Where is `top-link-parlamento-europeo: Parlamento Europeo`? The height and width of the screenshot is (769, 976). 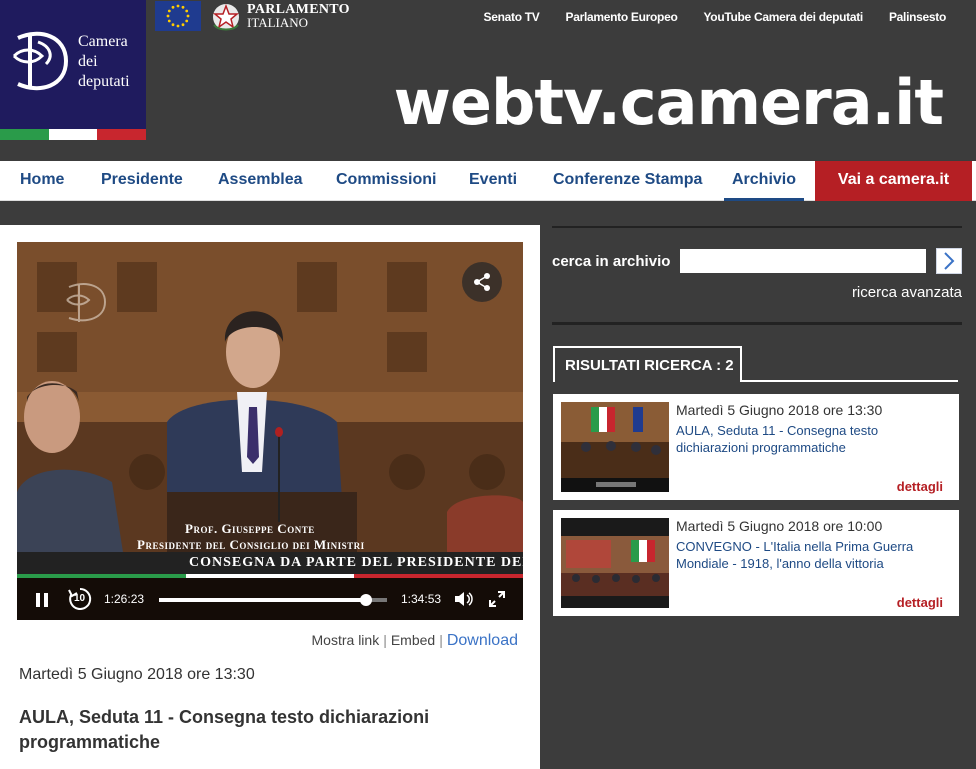
top-link-parlamento-europeo: Parlamento Europeo is located at coordinates (622, 17).